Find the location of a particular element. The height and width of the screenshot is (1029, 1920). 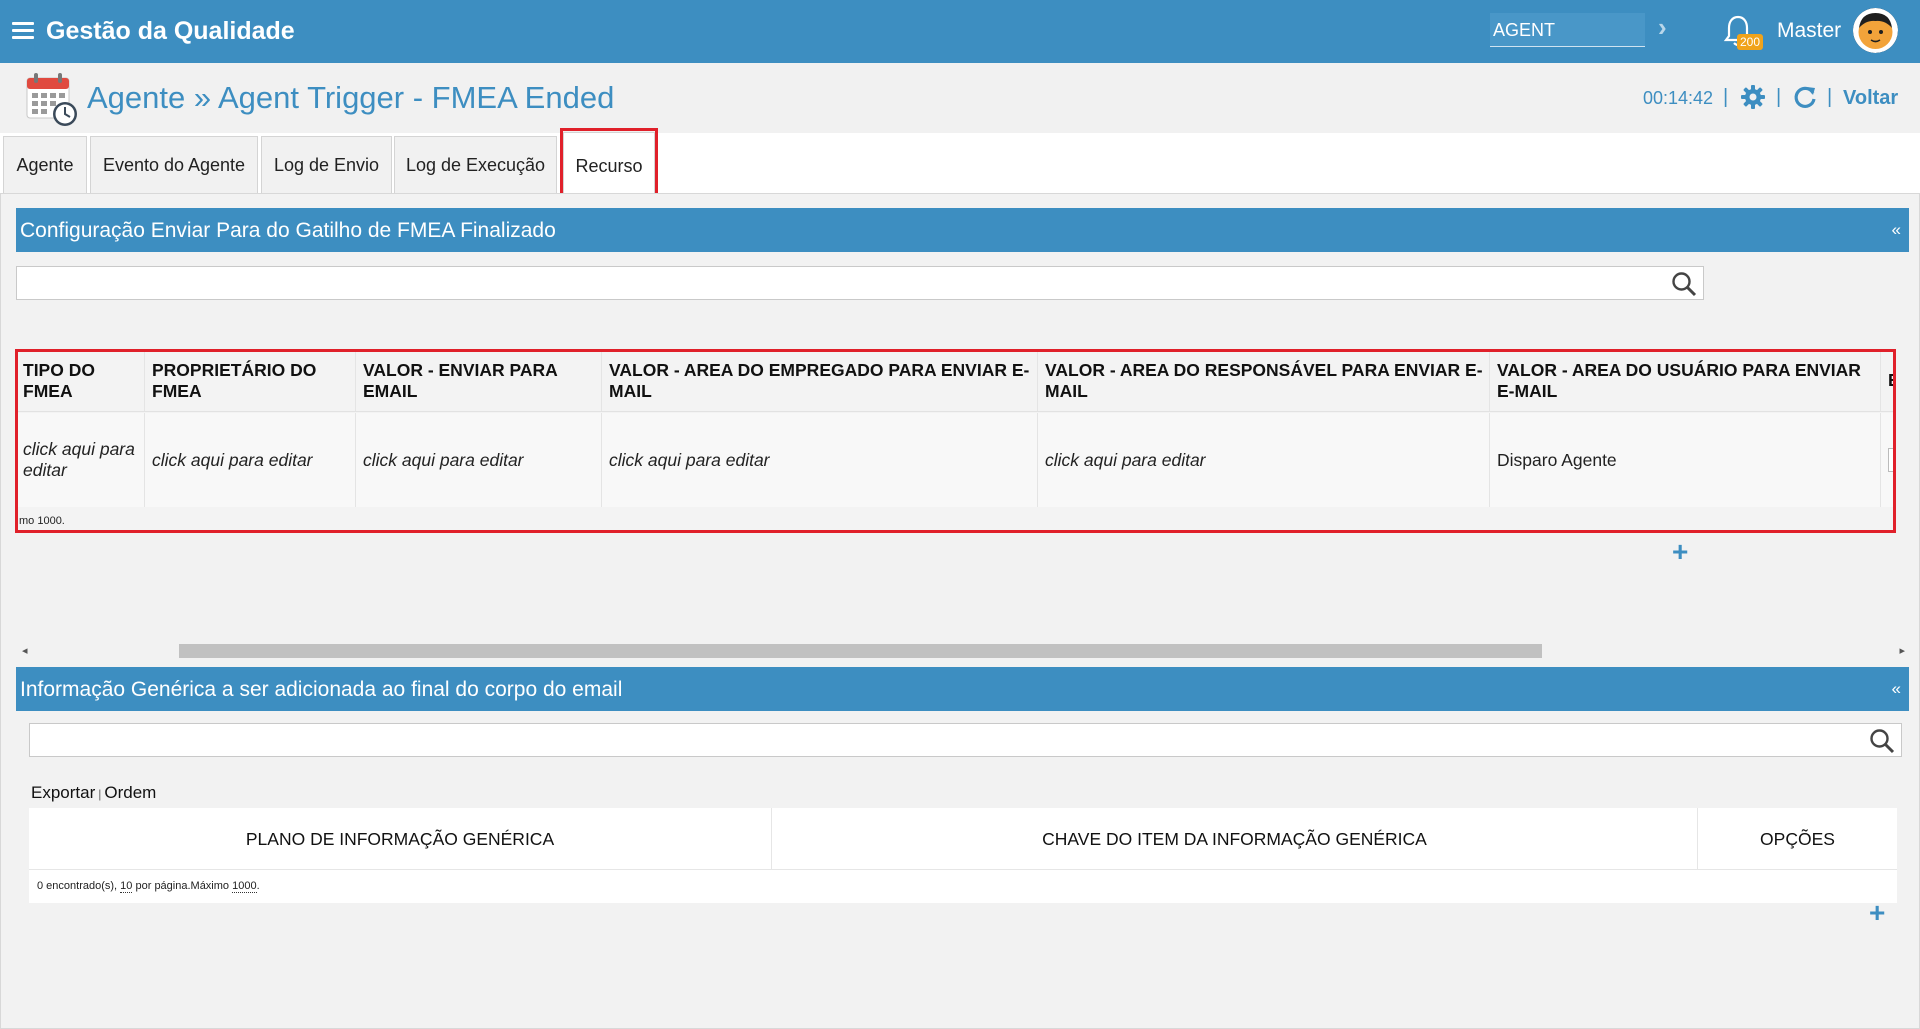

horizontal-scrollbar: ◂ ▸ is located at coordinates (962, 651).